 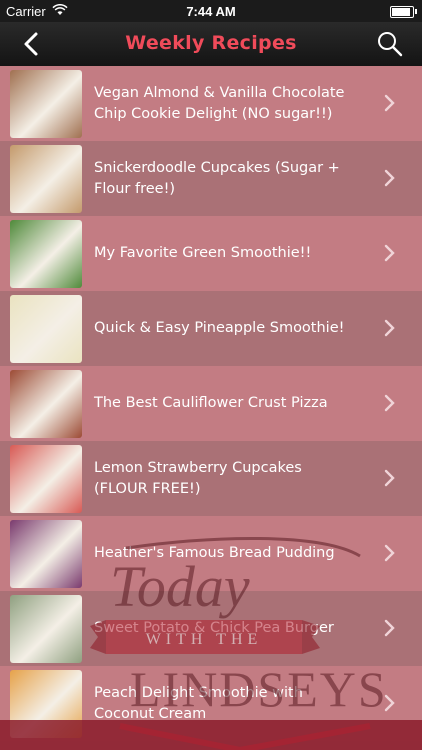 I want to click on recipe-title: The Best Cauliflower Crust Pizza, so click(x=211, y=403).